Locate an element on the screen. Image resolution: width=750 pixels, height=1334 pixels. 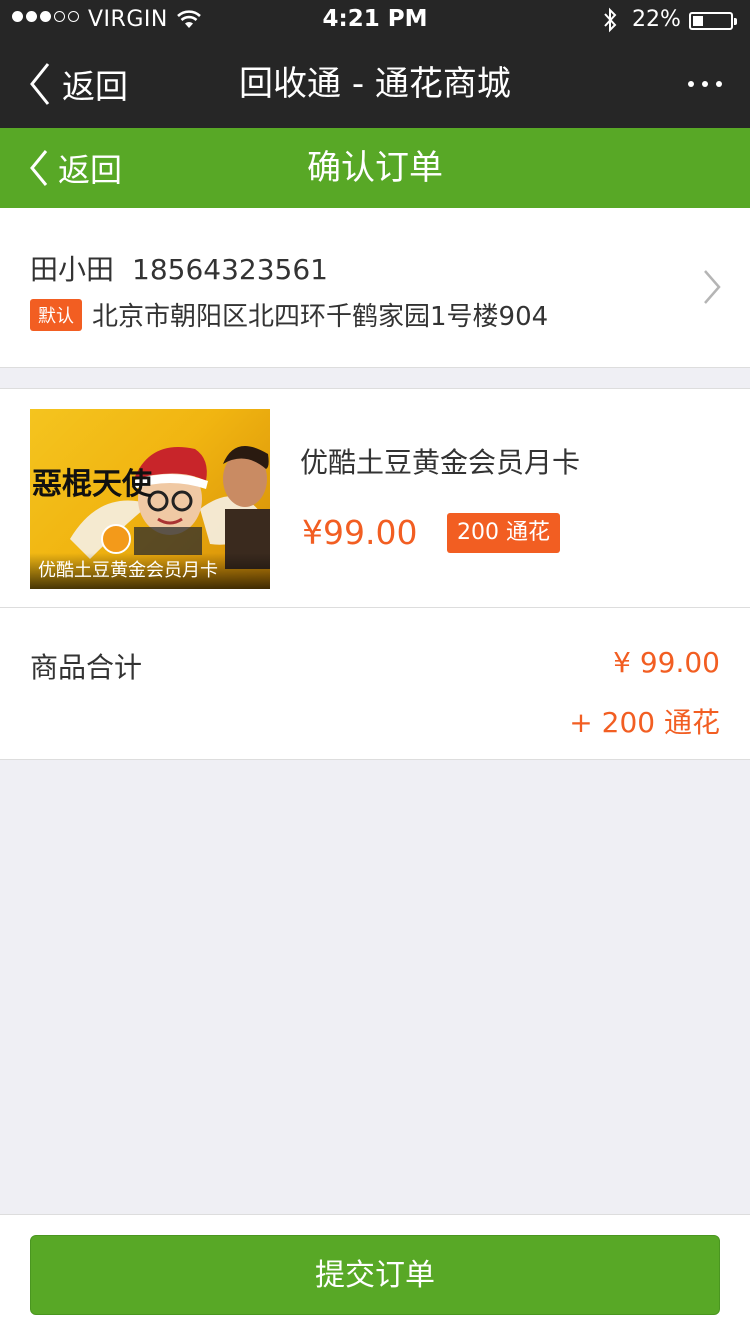
page-title: 确认订单 is located at coordinates (375, 168).